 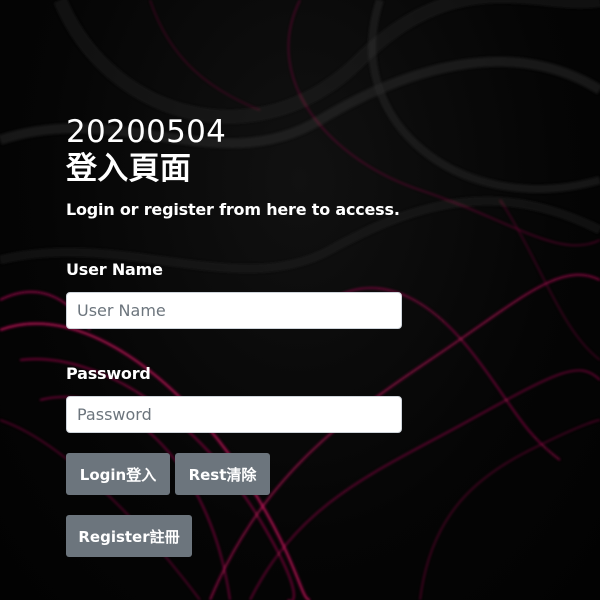 I want to click on username-label: User Name, so click(x=114, y=269).